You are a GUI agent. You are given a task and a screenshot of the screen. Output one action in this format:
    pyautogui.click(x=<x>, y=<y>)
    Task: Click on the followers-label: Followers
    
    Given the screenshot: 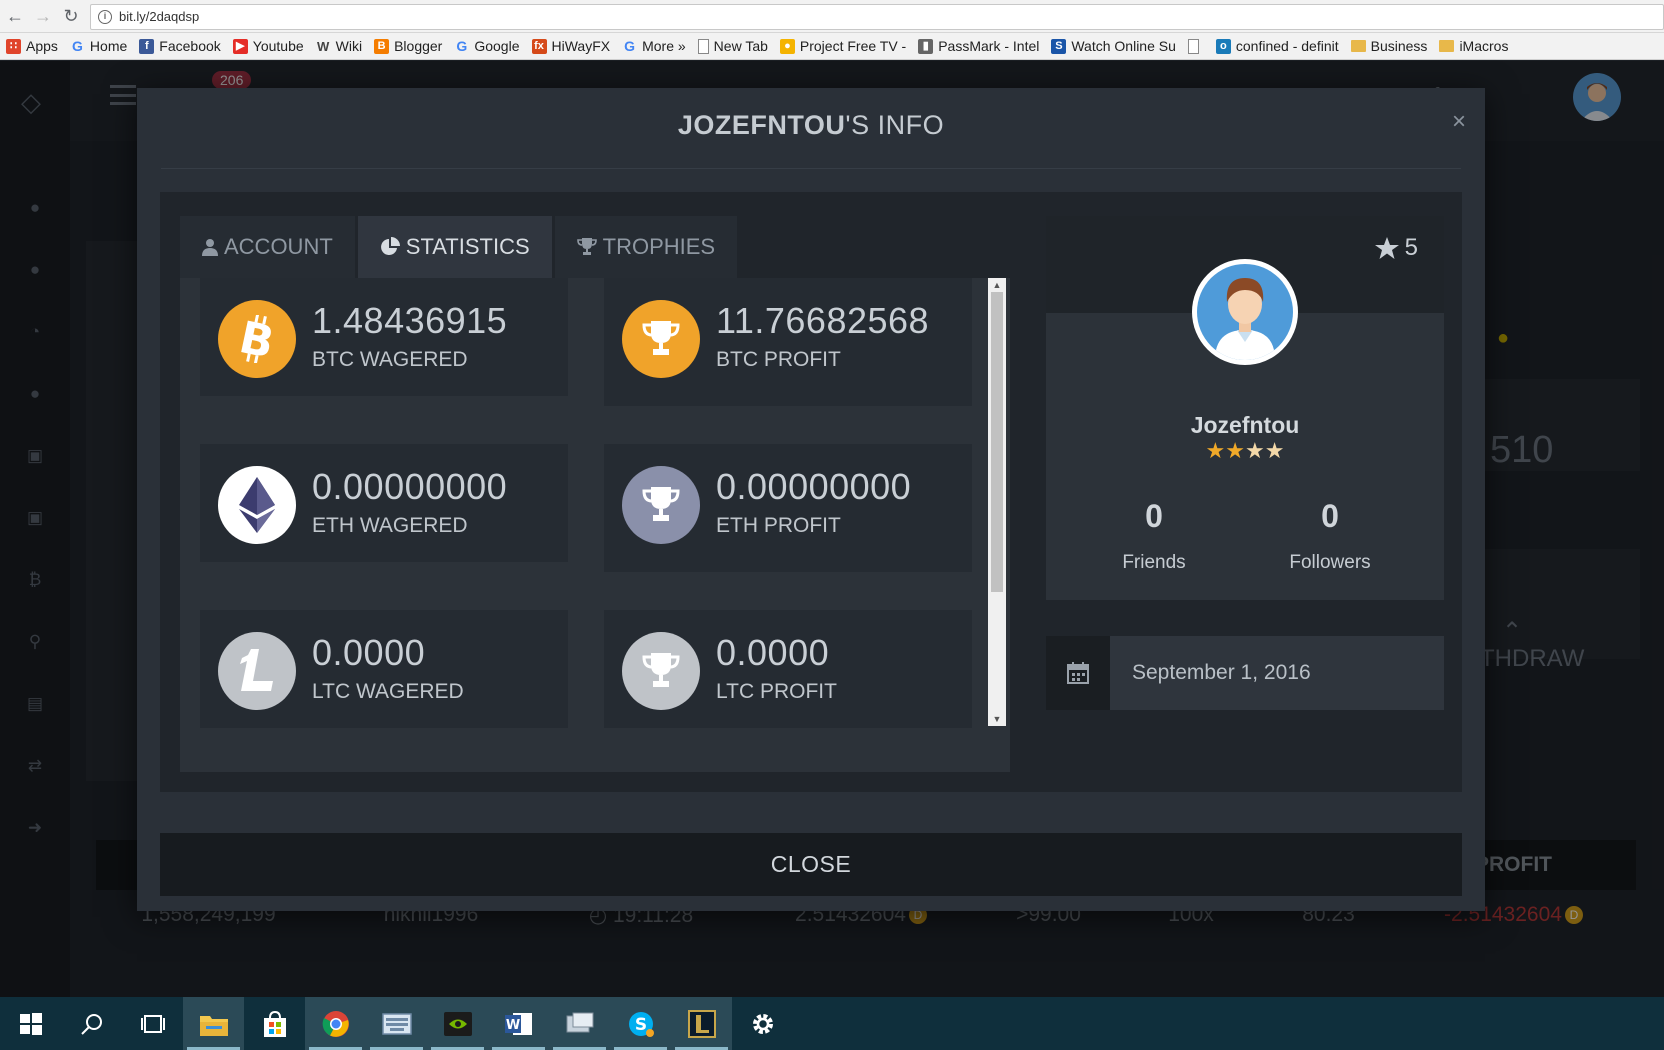 What is the action you would take?
    pyautogui.click(x=1330, y=563)
    